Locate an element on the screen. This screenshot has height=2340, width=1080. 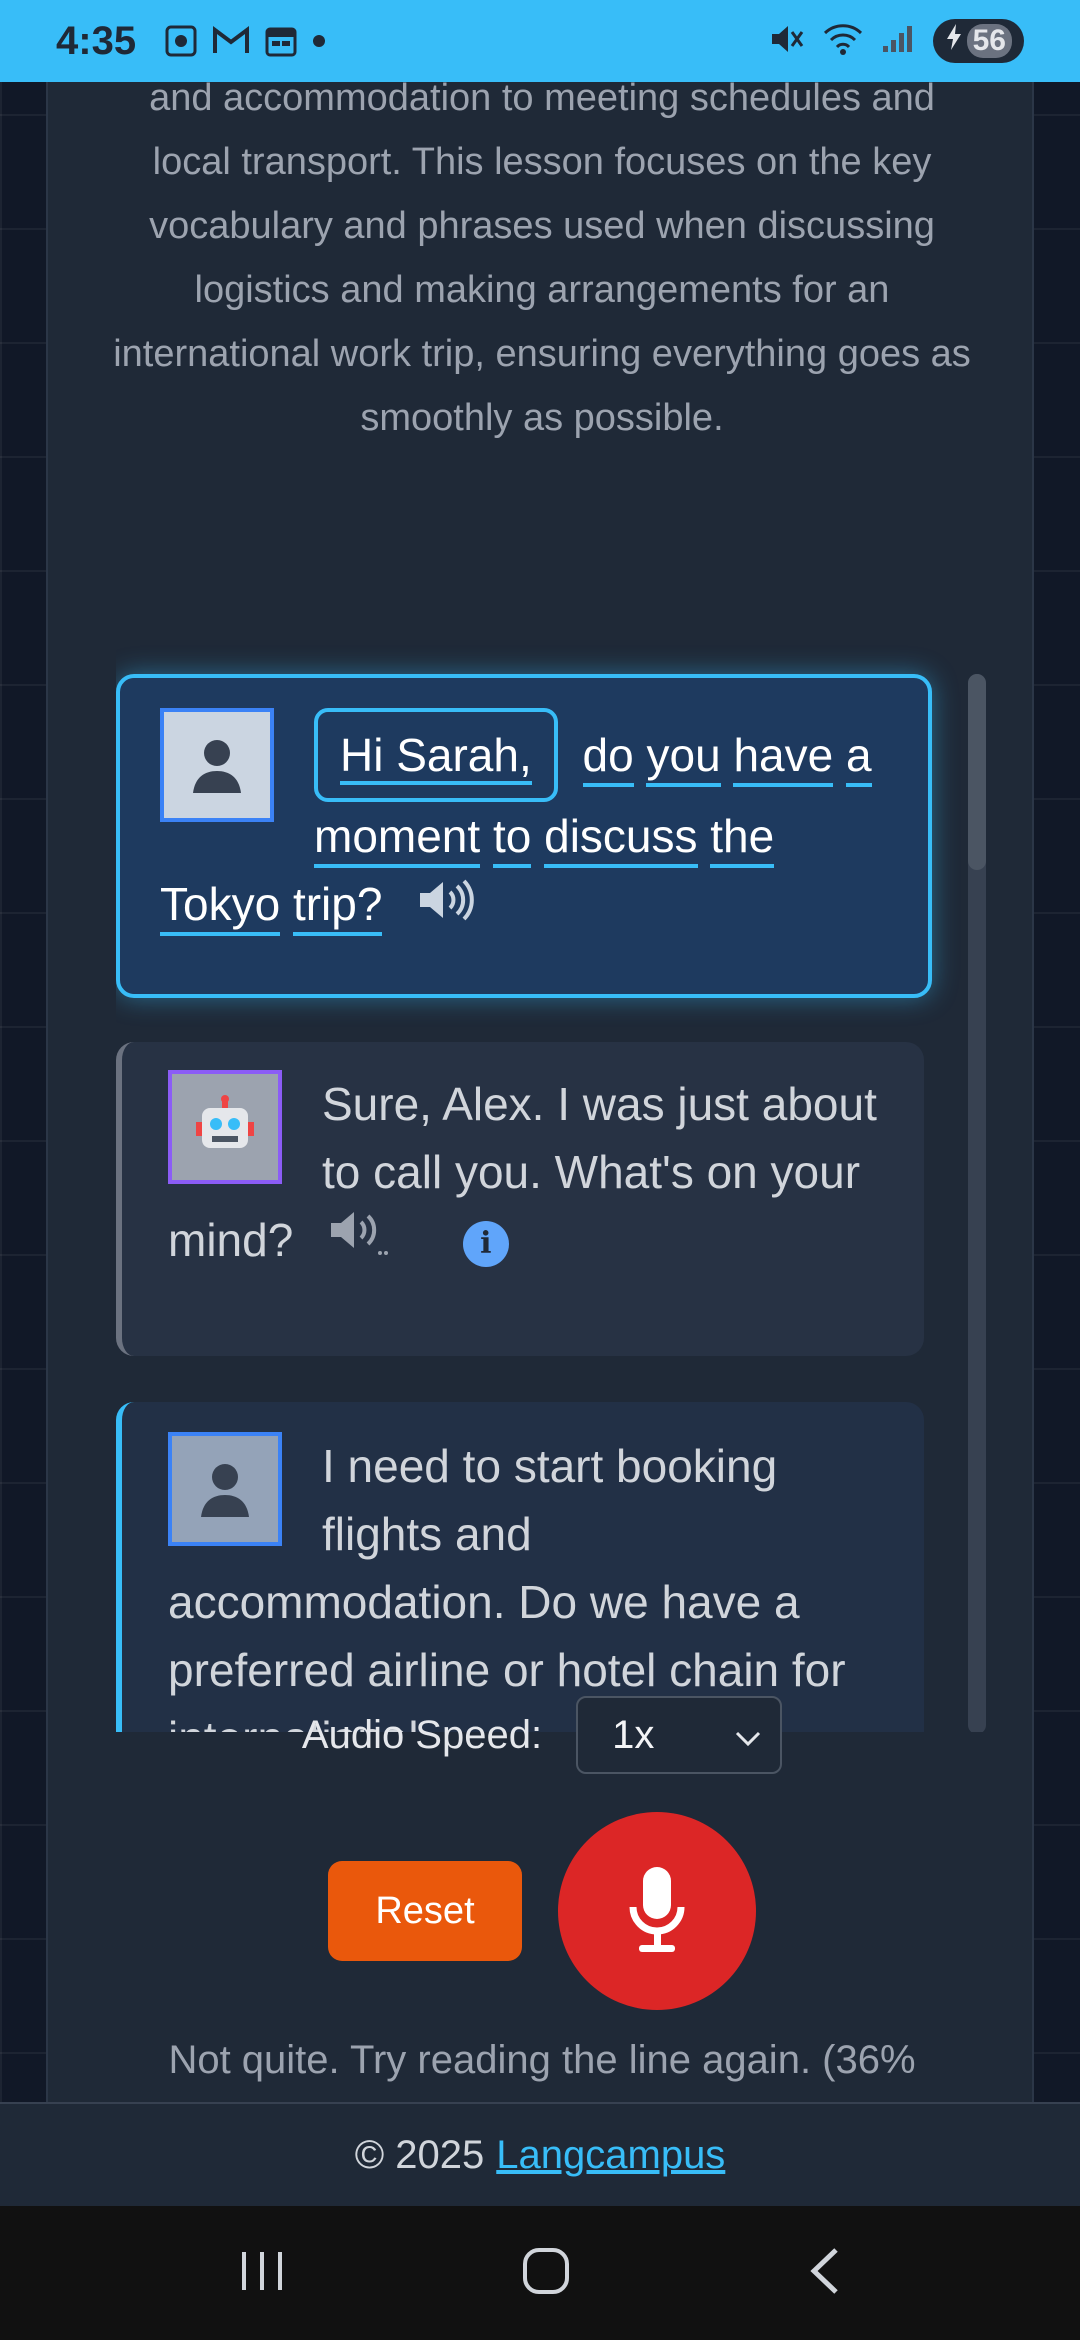
word: you is located at coordinates (683, 758).